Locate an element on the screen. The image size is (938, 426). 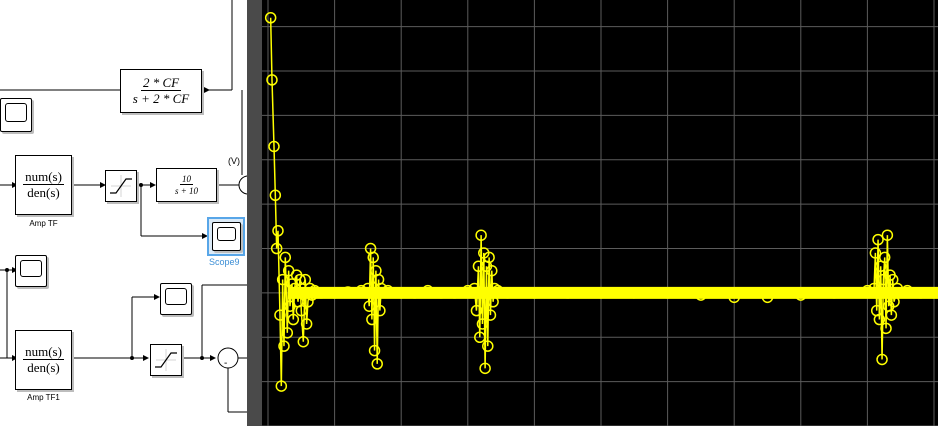
scope-block-mid is located at coordinates (31, 271).